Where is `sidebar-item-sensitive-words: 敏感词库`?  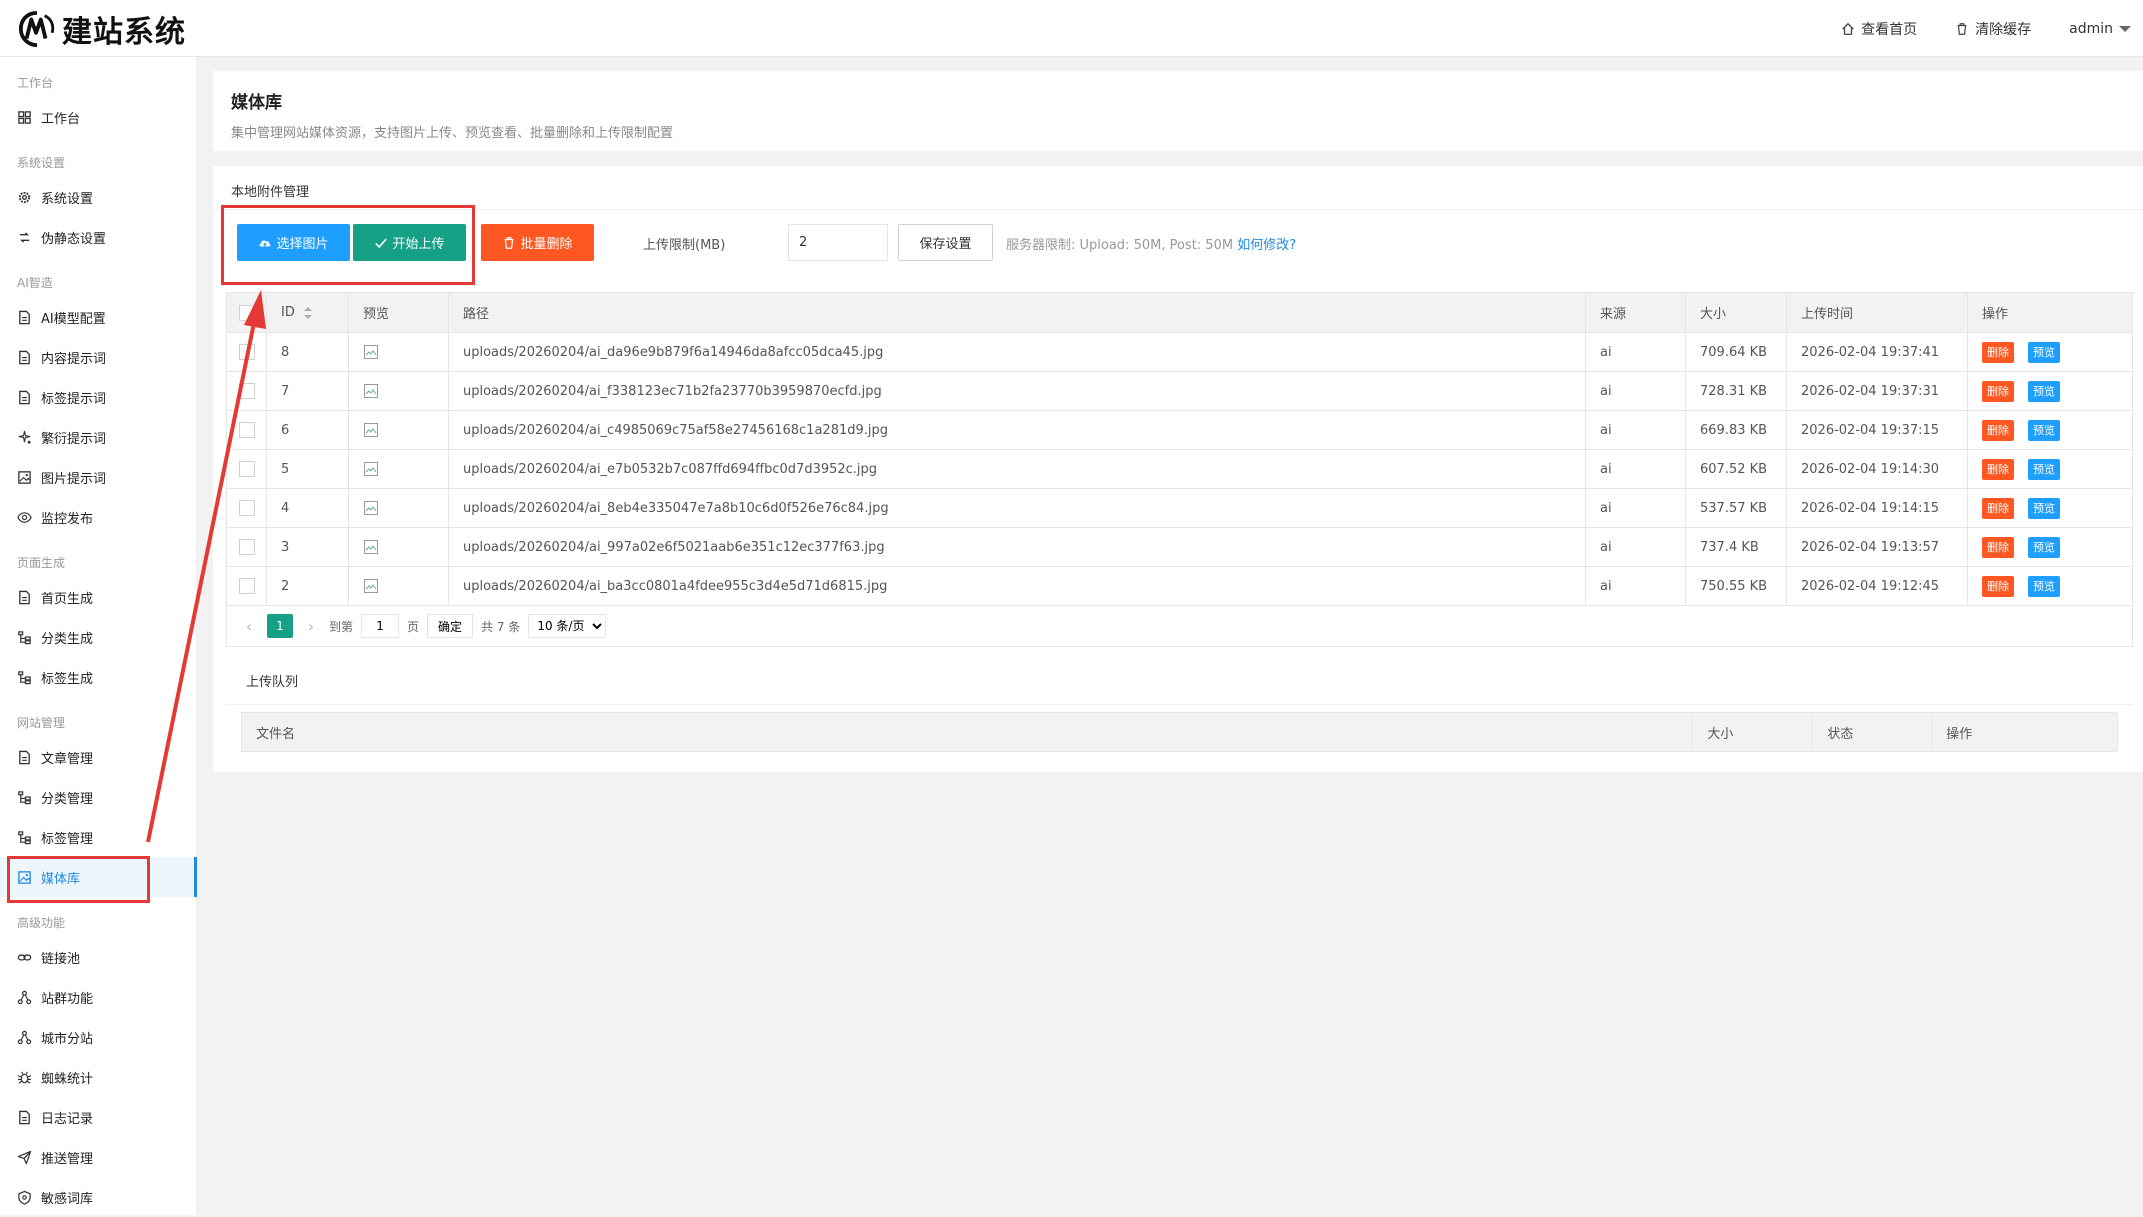 sidebar-item-sensitive-words: 敏感词库 is located at coordinates (98, 1197).